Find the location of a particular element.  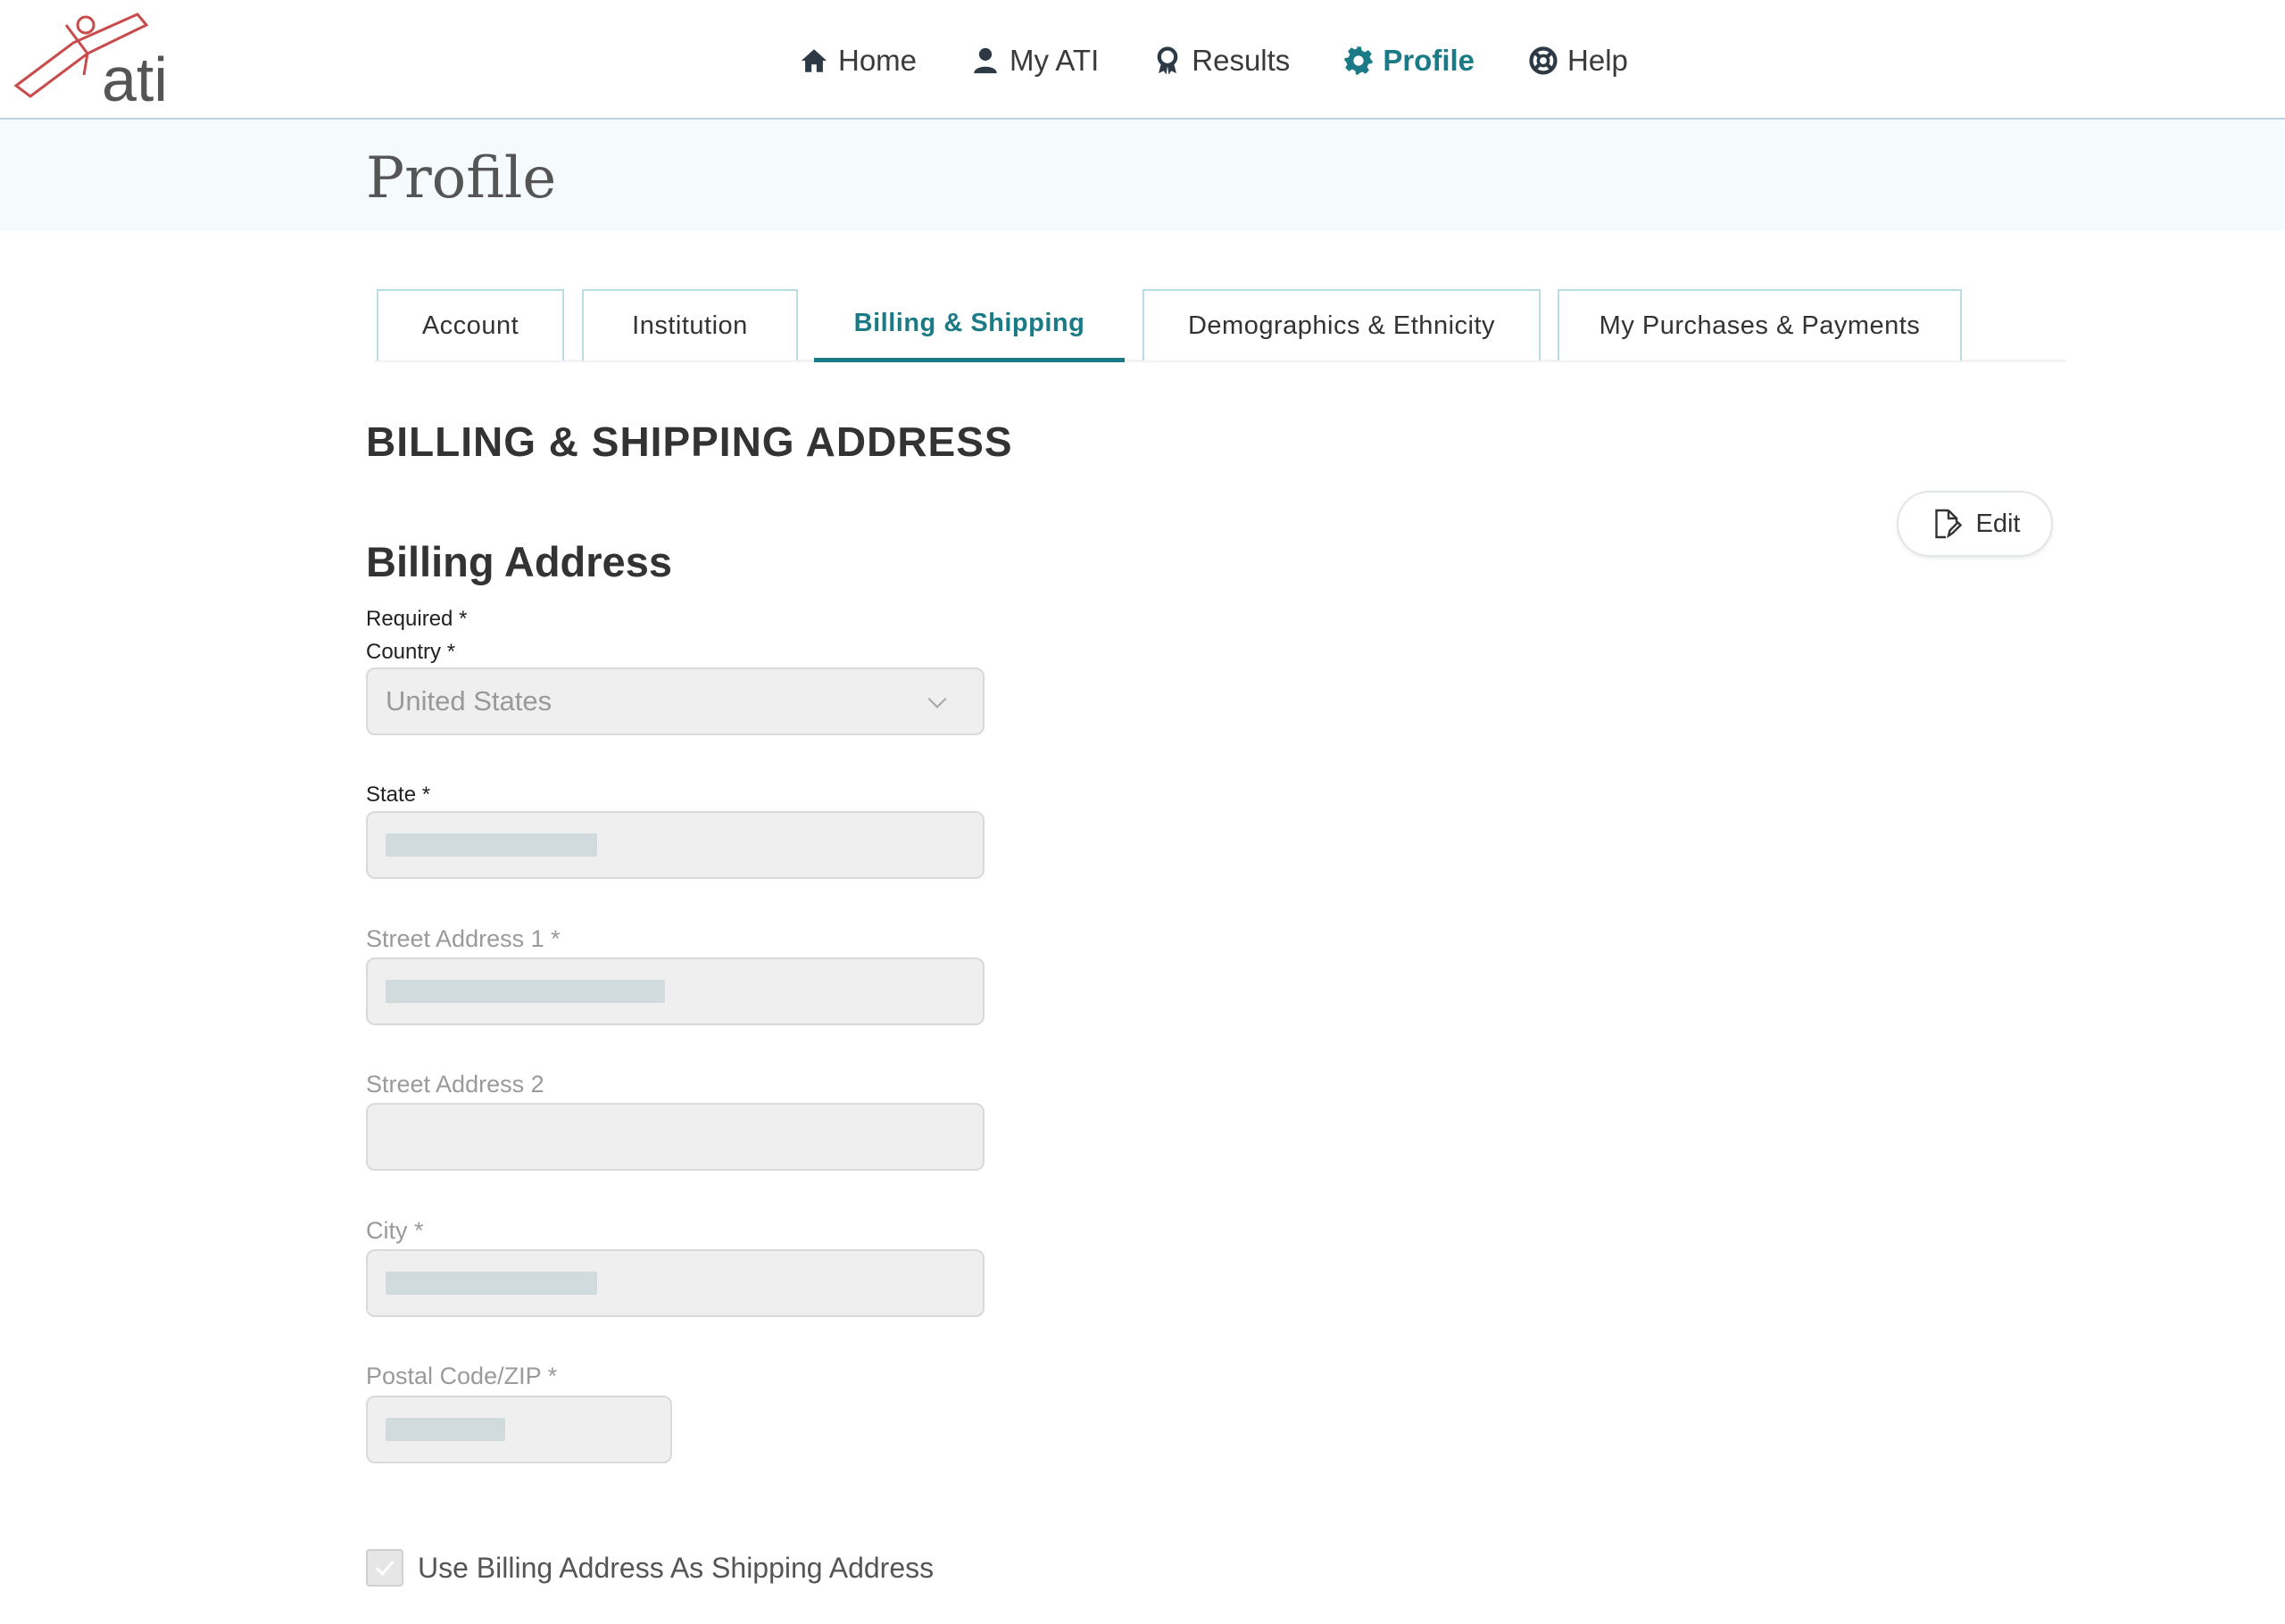

country-label: Country * is located at coordinates (411, 652).